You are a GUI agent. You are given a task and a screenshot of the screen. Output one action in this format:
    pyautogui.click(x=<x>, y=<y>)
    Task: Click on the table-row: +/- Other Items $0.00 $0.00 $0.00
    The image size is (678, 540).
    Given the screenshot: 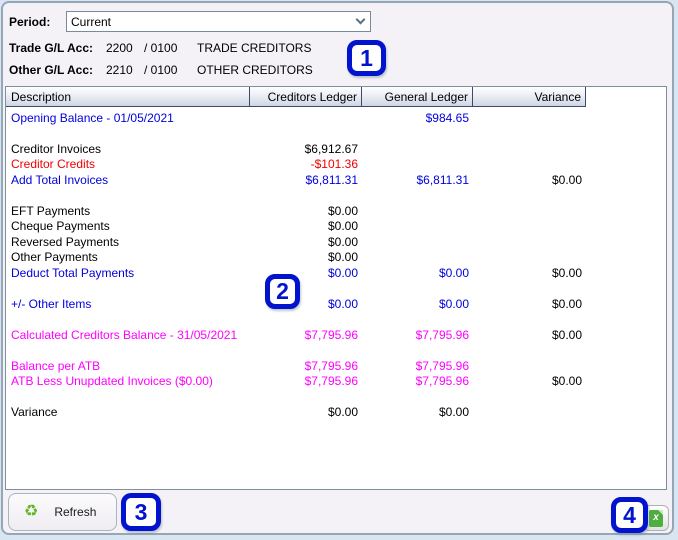 What is the action you would take?
    pyautogui.click(x=336, y=304)
    